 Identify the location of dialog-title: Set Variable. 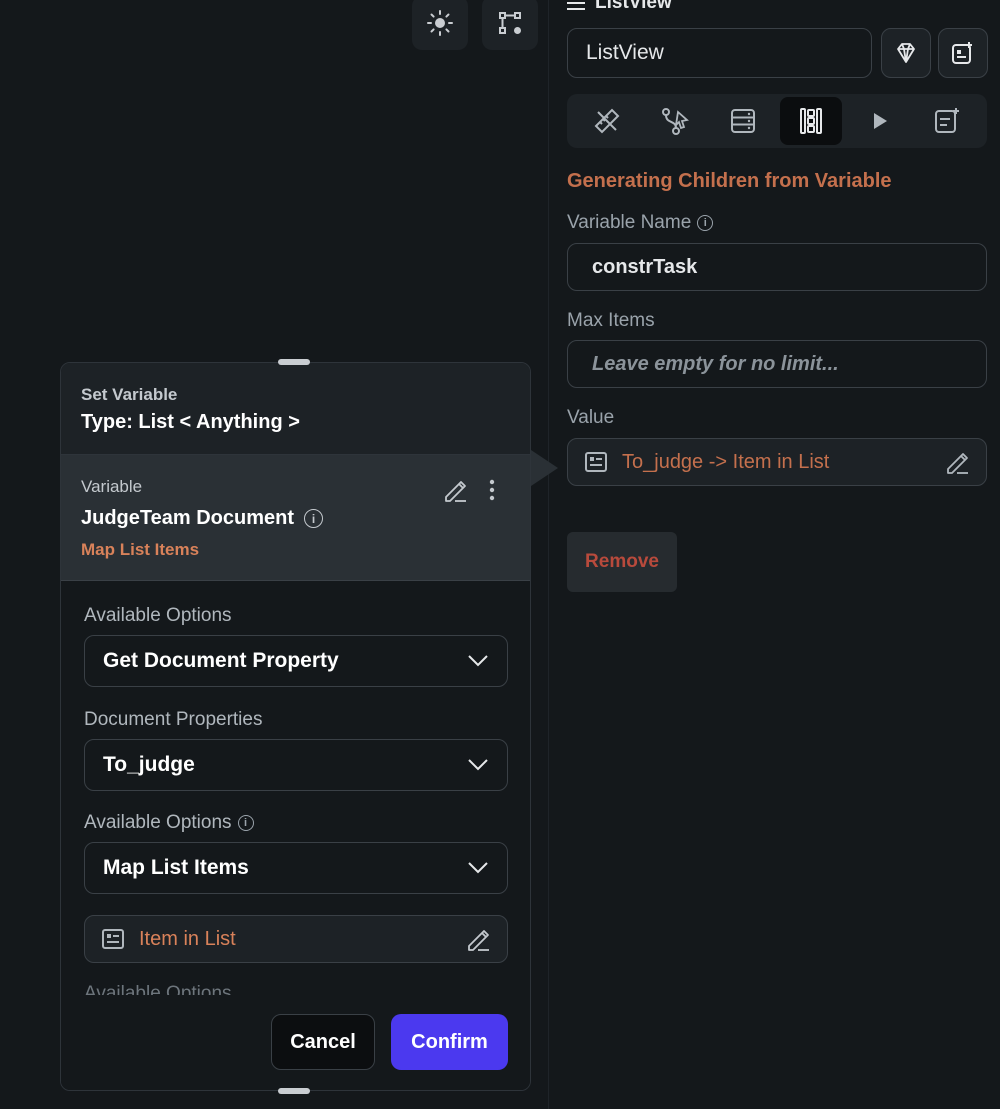
(129, 394).